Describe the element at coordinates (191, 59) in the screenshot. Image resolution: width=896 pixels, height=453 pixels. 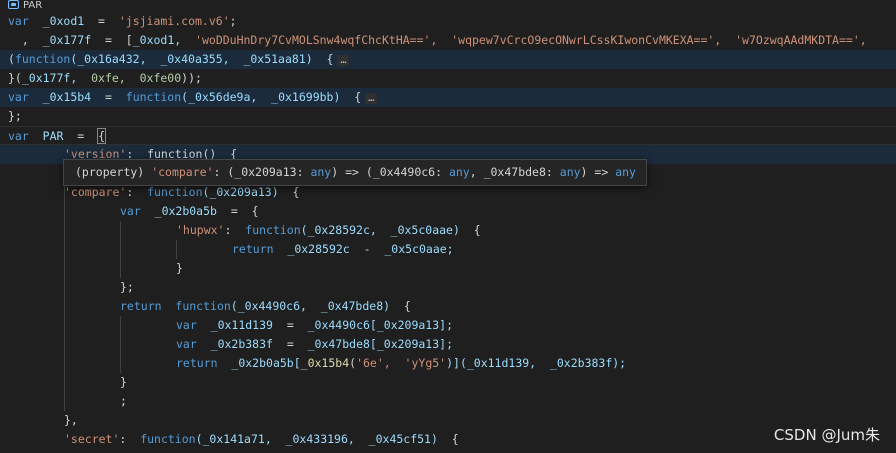
I see `parameters: (_0x16a432, _0x40a355, _0x51aa81)` at that location.